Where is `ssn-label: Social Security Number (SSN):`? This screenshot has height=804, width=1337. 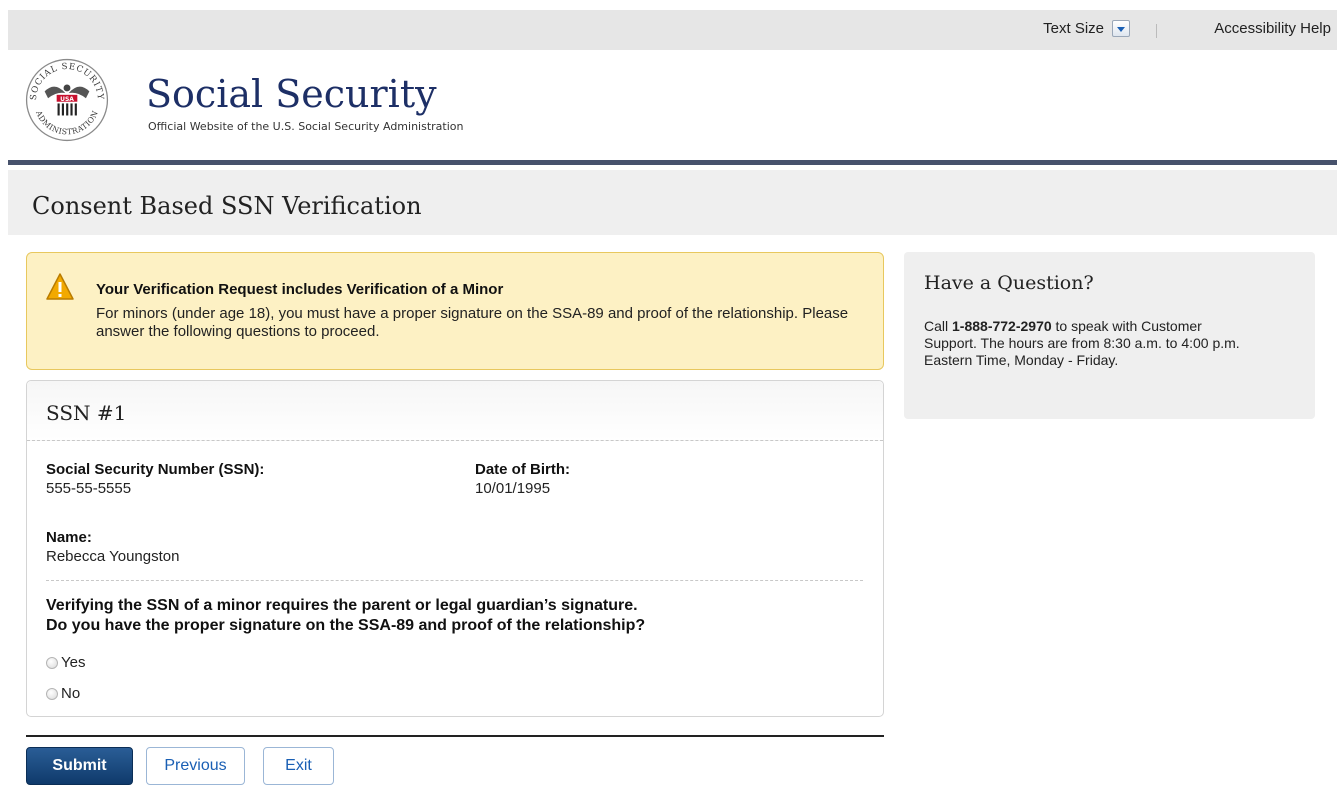
ssn-label: Social Security Number (SSN): is located at coordinates (155, 469).